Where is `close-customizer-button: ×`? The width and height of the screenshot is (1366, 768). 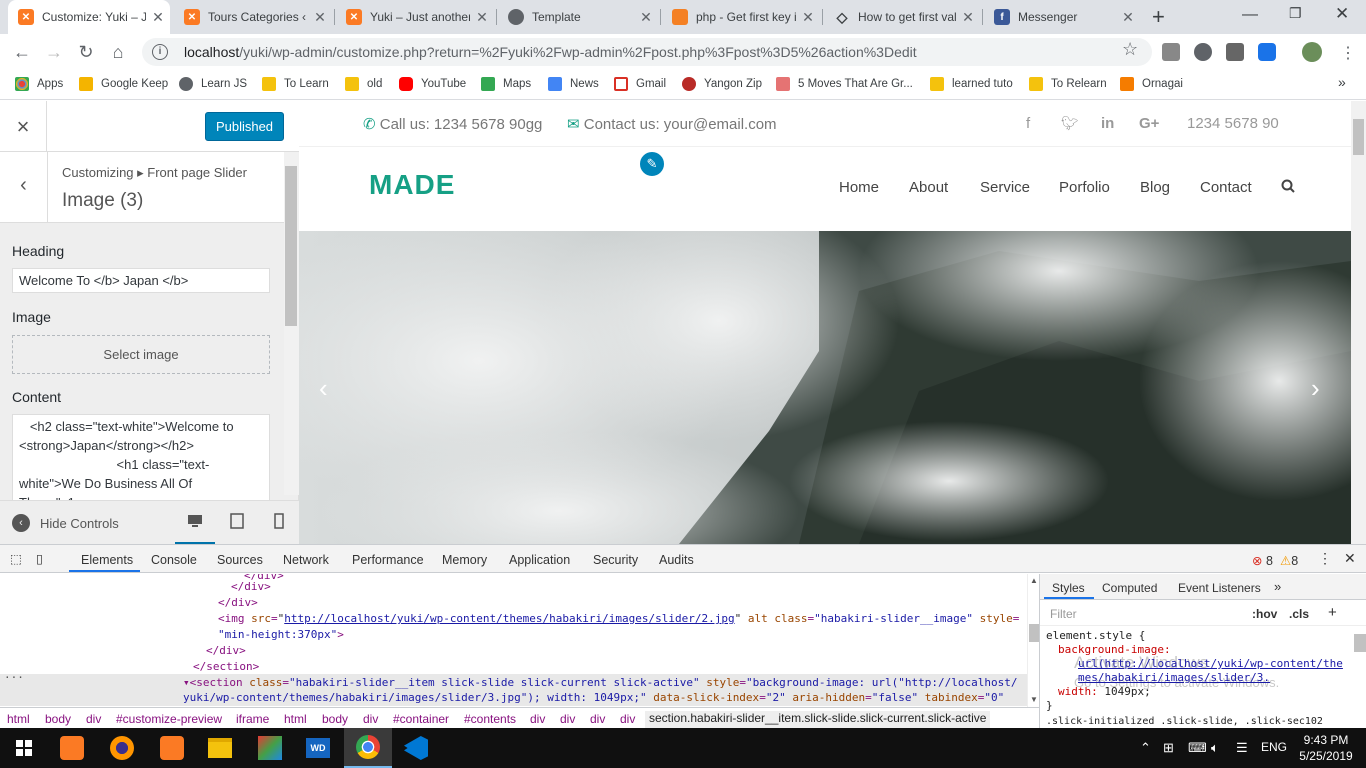
close-customizer-button: × is located at coordinates (23, 126).